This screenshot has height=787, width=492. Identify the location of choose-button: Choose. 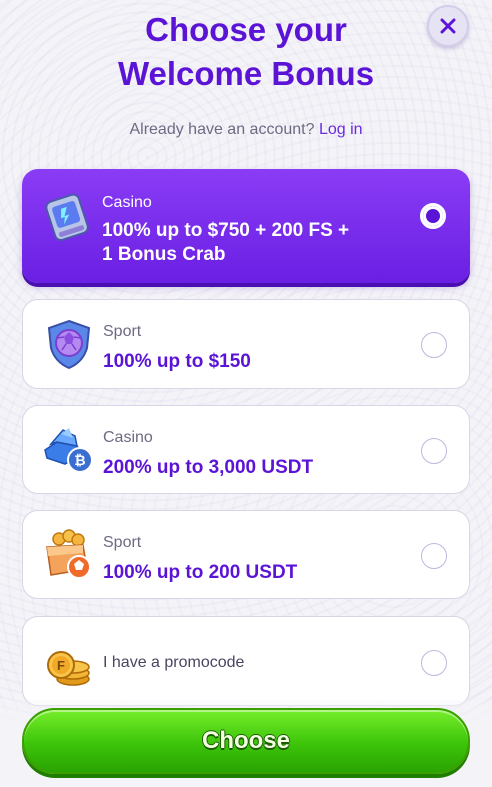
(246, 741).